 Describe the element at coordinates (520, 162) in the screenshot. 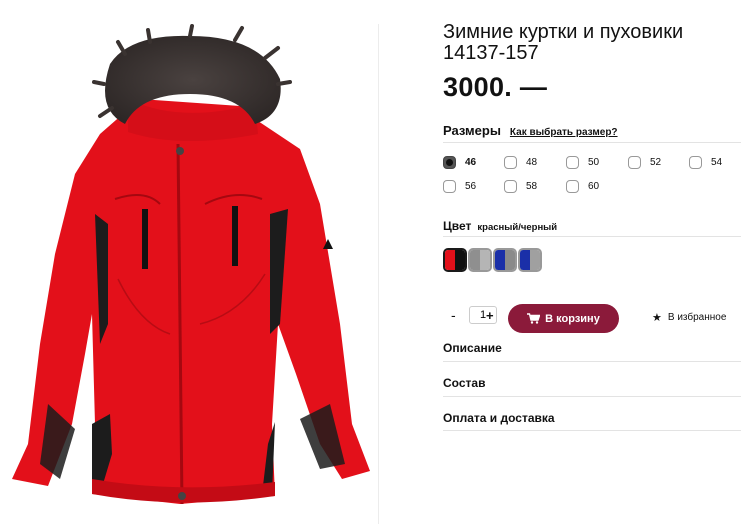

I see `size-option-48: 48` at that location.